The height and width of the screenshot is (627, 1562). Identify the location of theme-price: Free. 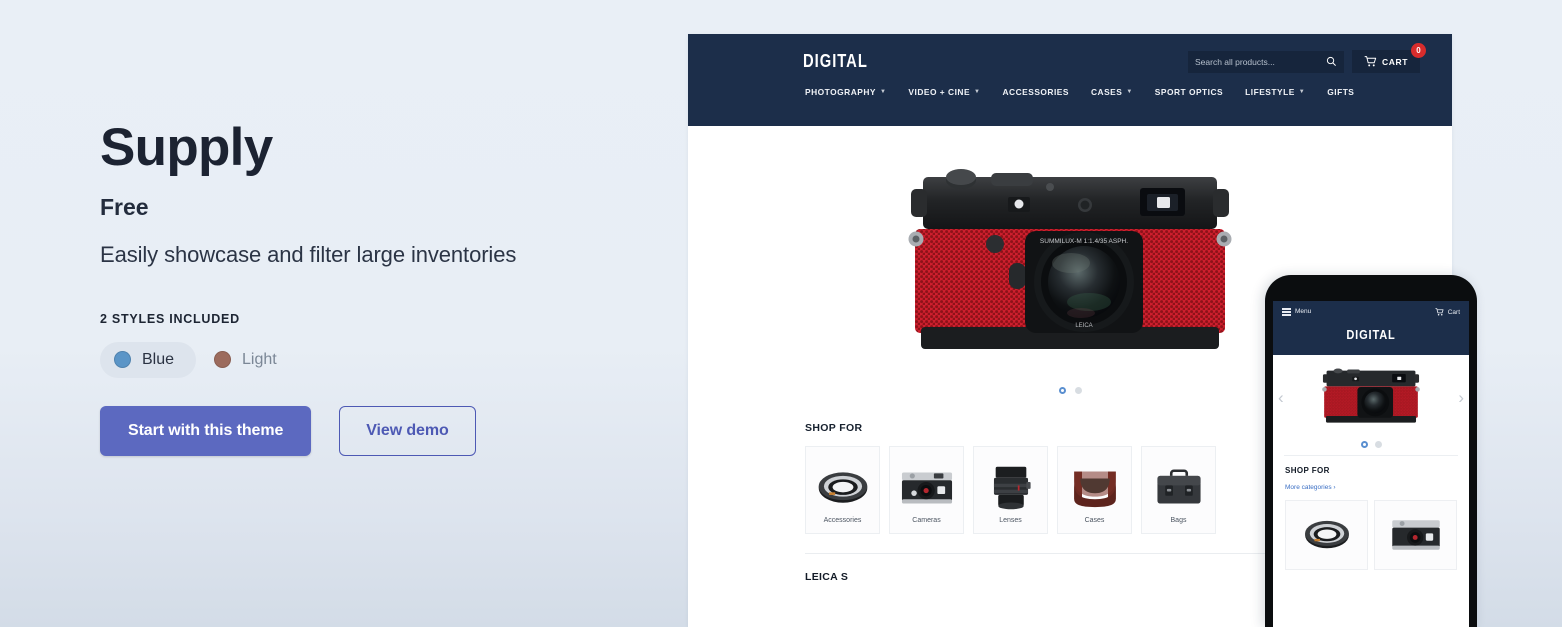
(124, 206).